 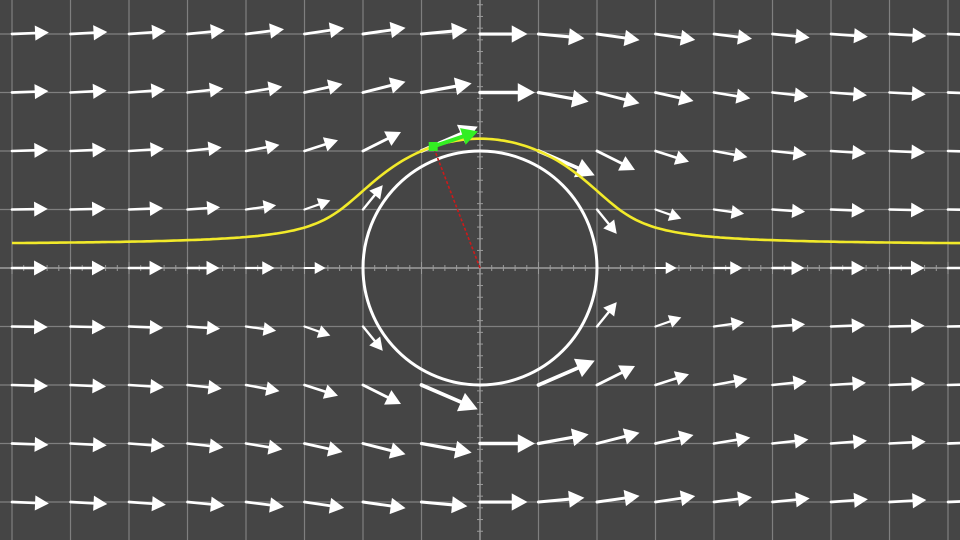 I want to click on particle-marker, so click(x=433, y=146).